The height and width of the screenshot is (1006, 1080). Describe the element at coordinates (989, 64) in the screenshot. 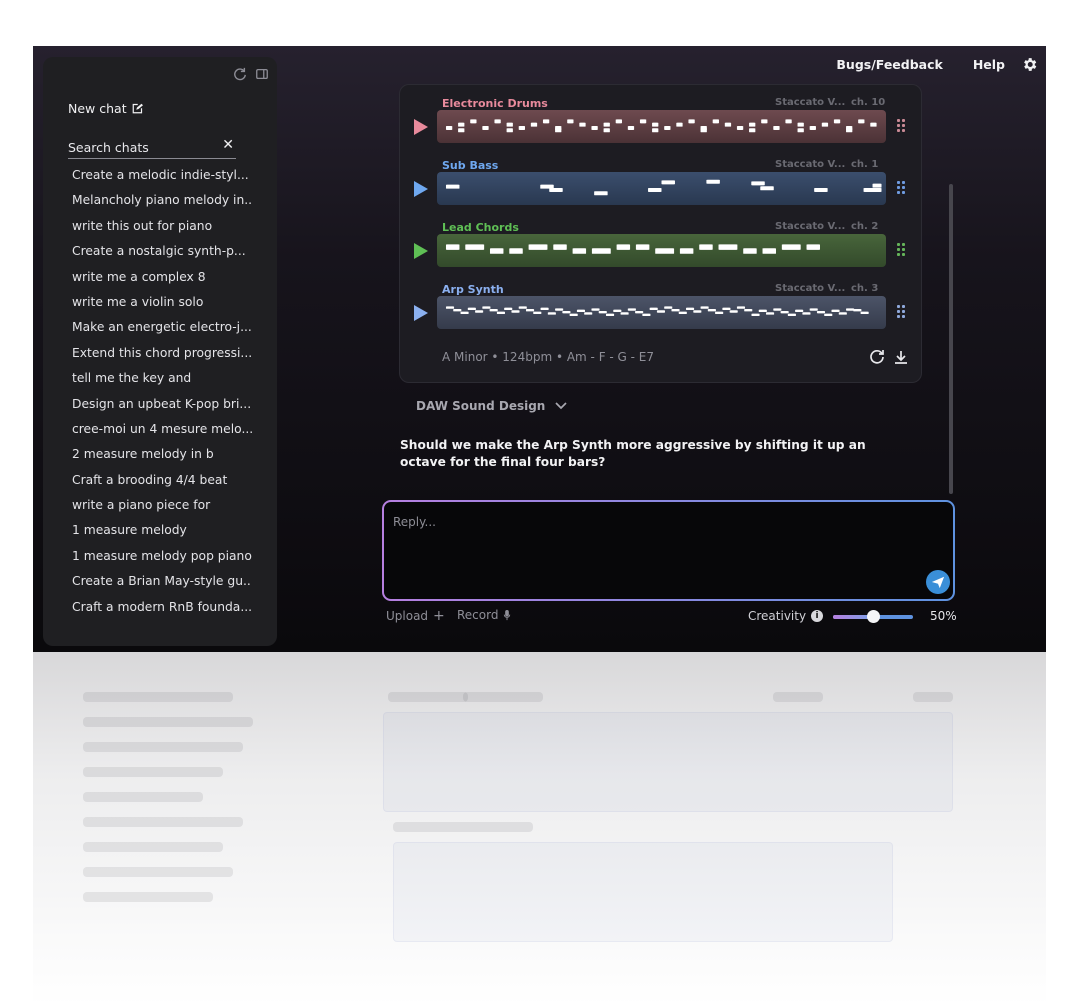

I see `help-link: Help` at that location.